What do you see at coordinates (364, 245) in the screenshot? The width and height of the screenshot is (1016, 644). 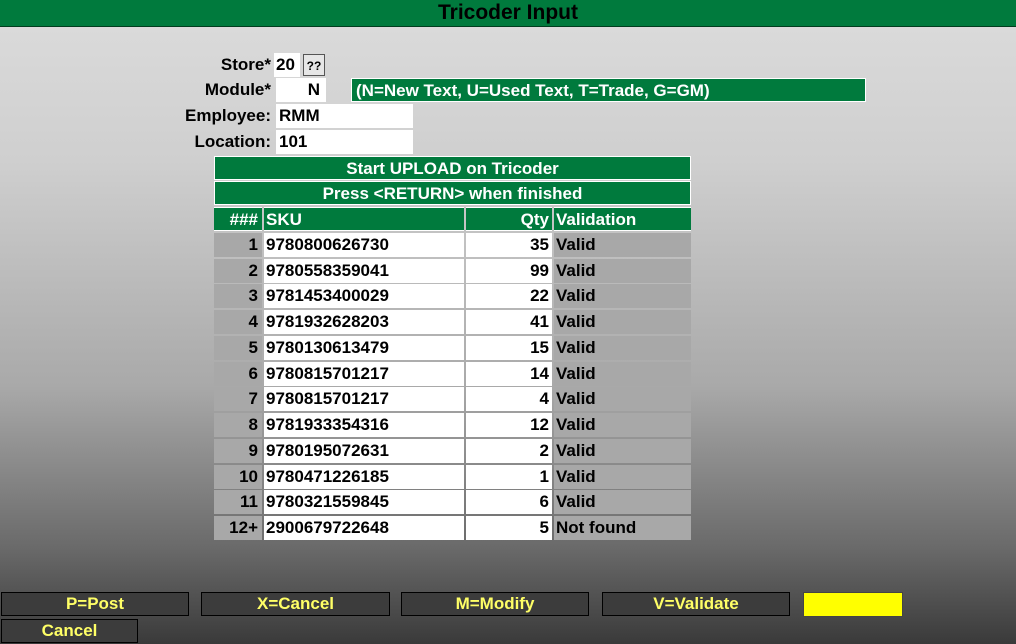 I see `sku-cell: 9780800626730` at bounding box center [364, 245].